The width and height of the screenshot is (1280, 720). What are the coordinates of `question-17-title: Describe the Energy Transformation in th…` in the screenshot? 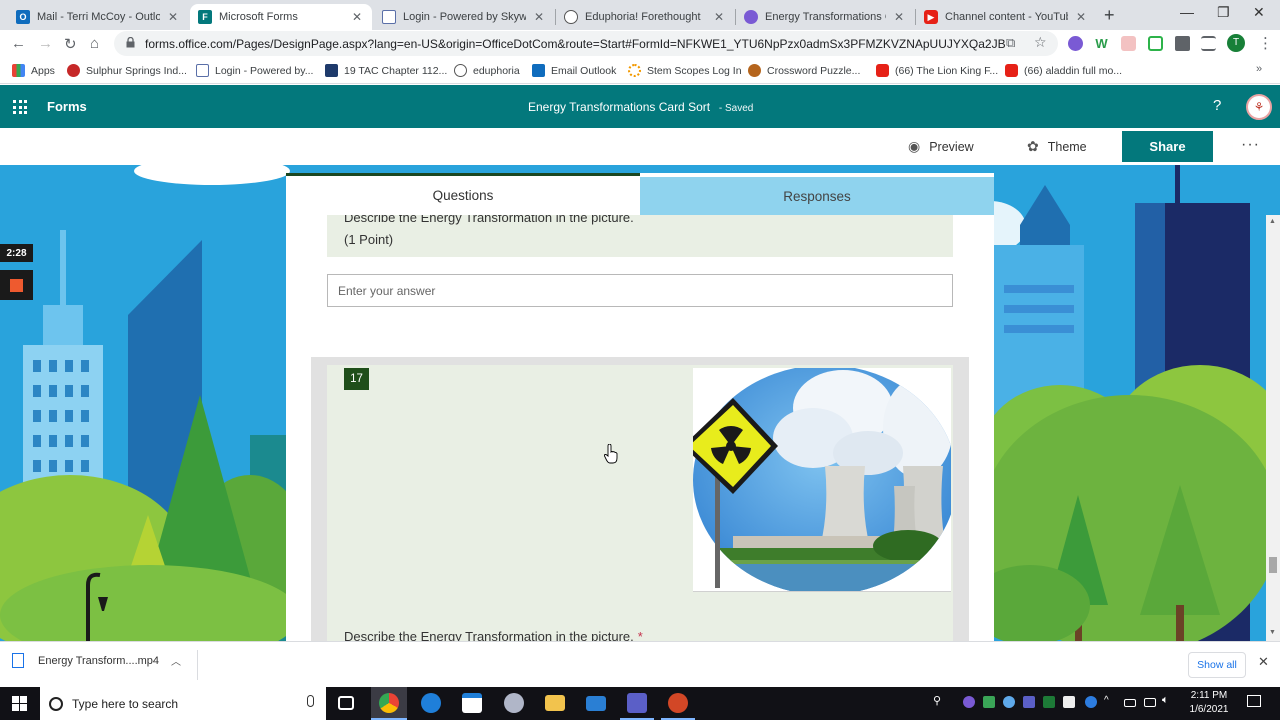 It's located at (493, 635).